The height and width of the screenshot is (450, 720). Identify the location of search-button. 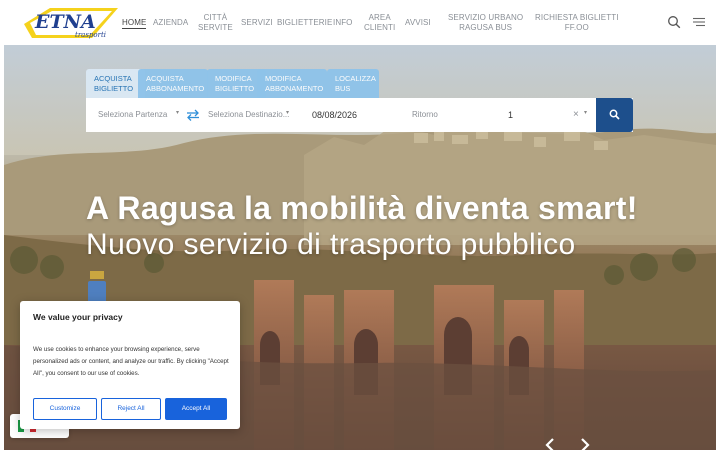
(614, 115).